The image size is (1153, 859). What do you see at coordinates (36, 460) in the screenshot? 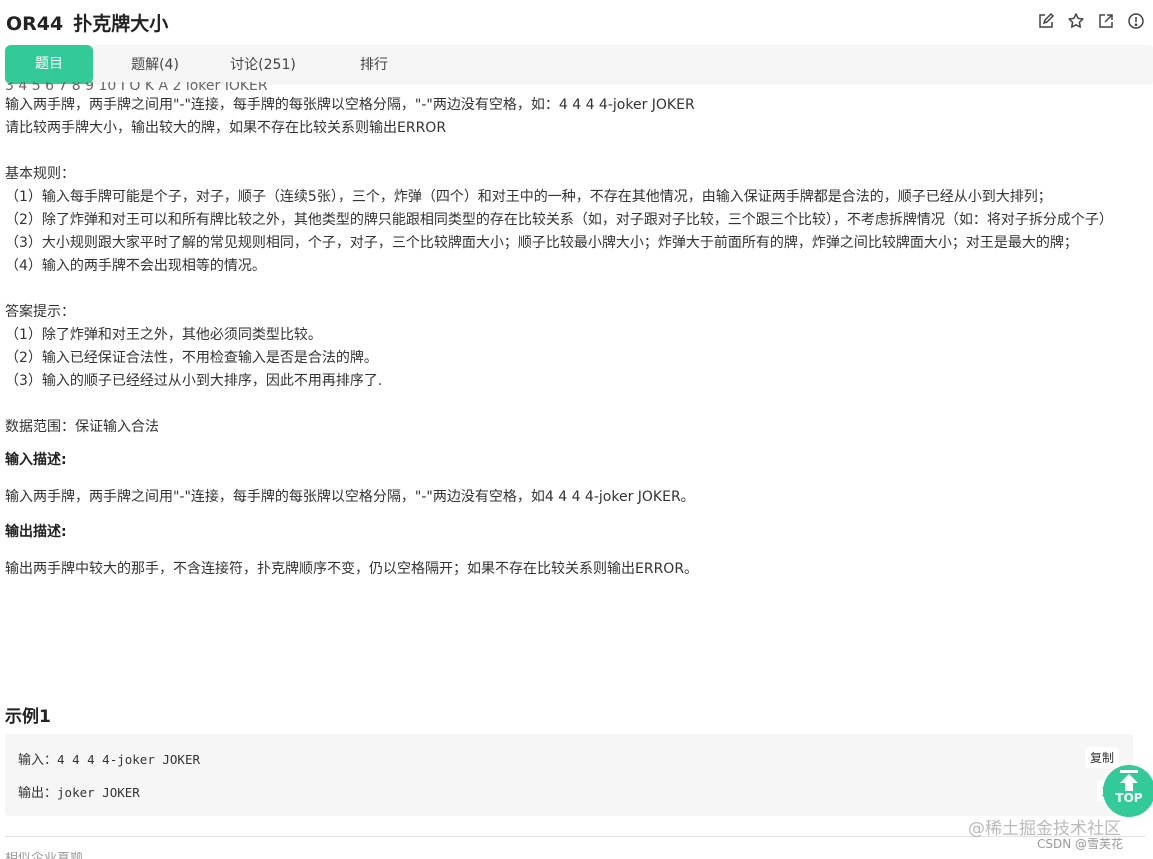
I see `input-desc-title: 输入描述:` at bounding box center [36, 460].